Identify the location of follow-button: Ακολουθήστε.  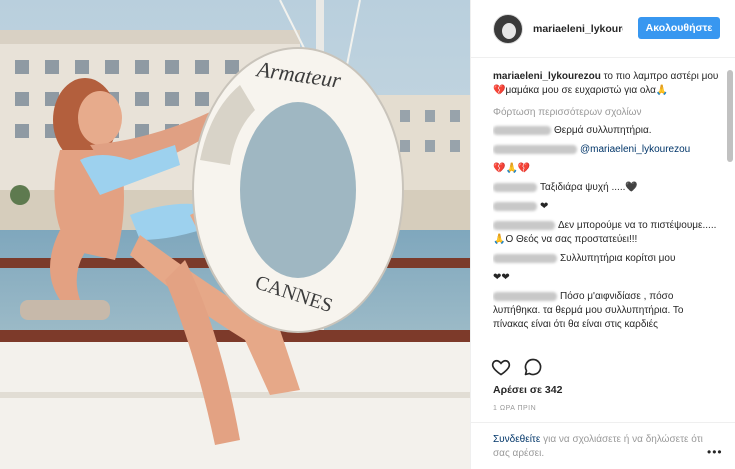
(679, 28).